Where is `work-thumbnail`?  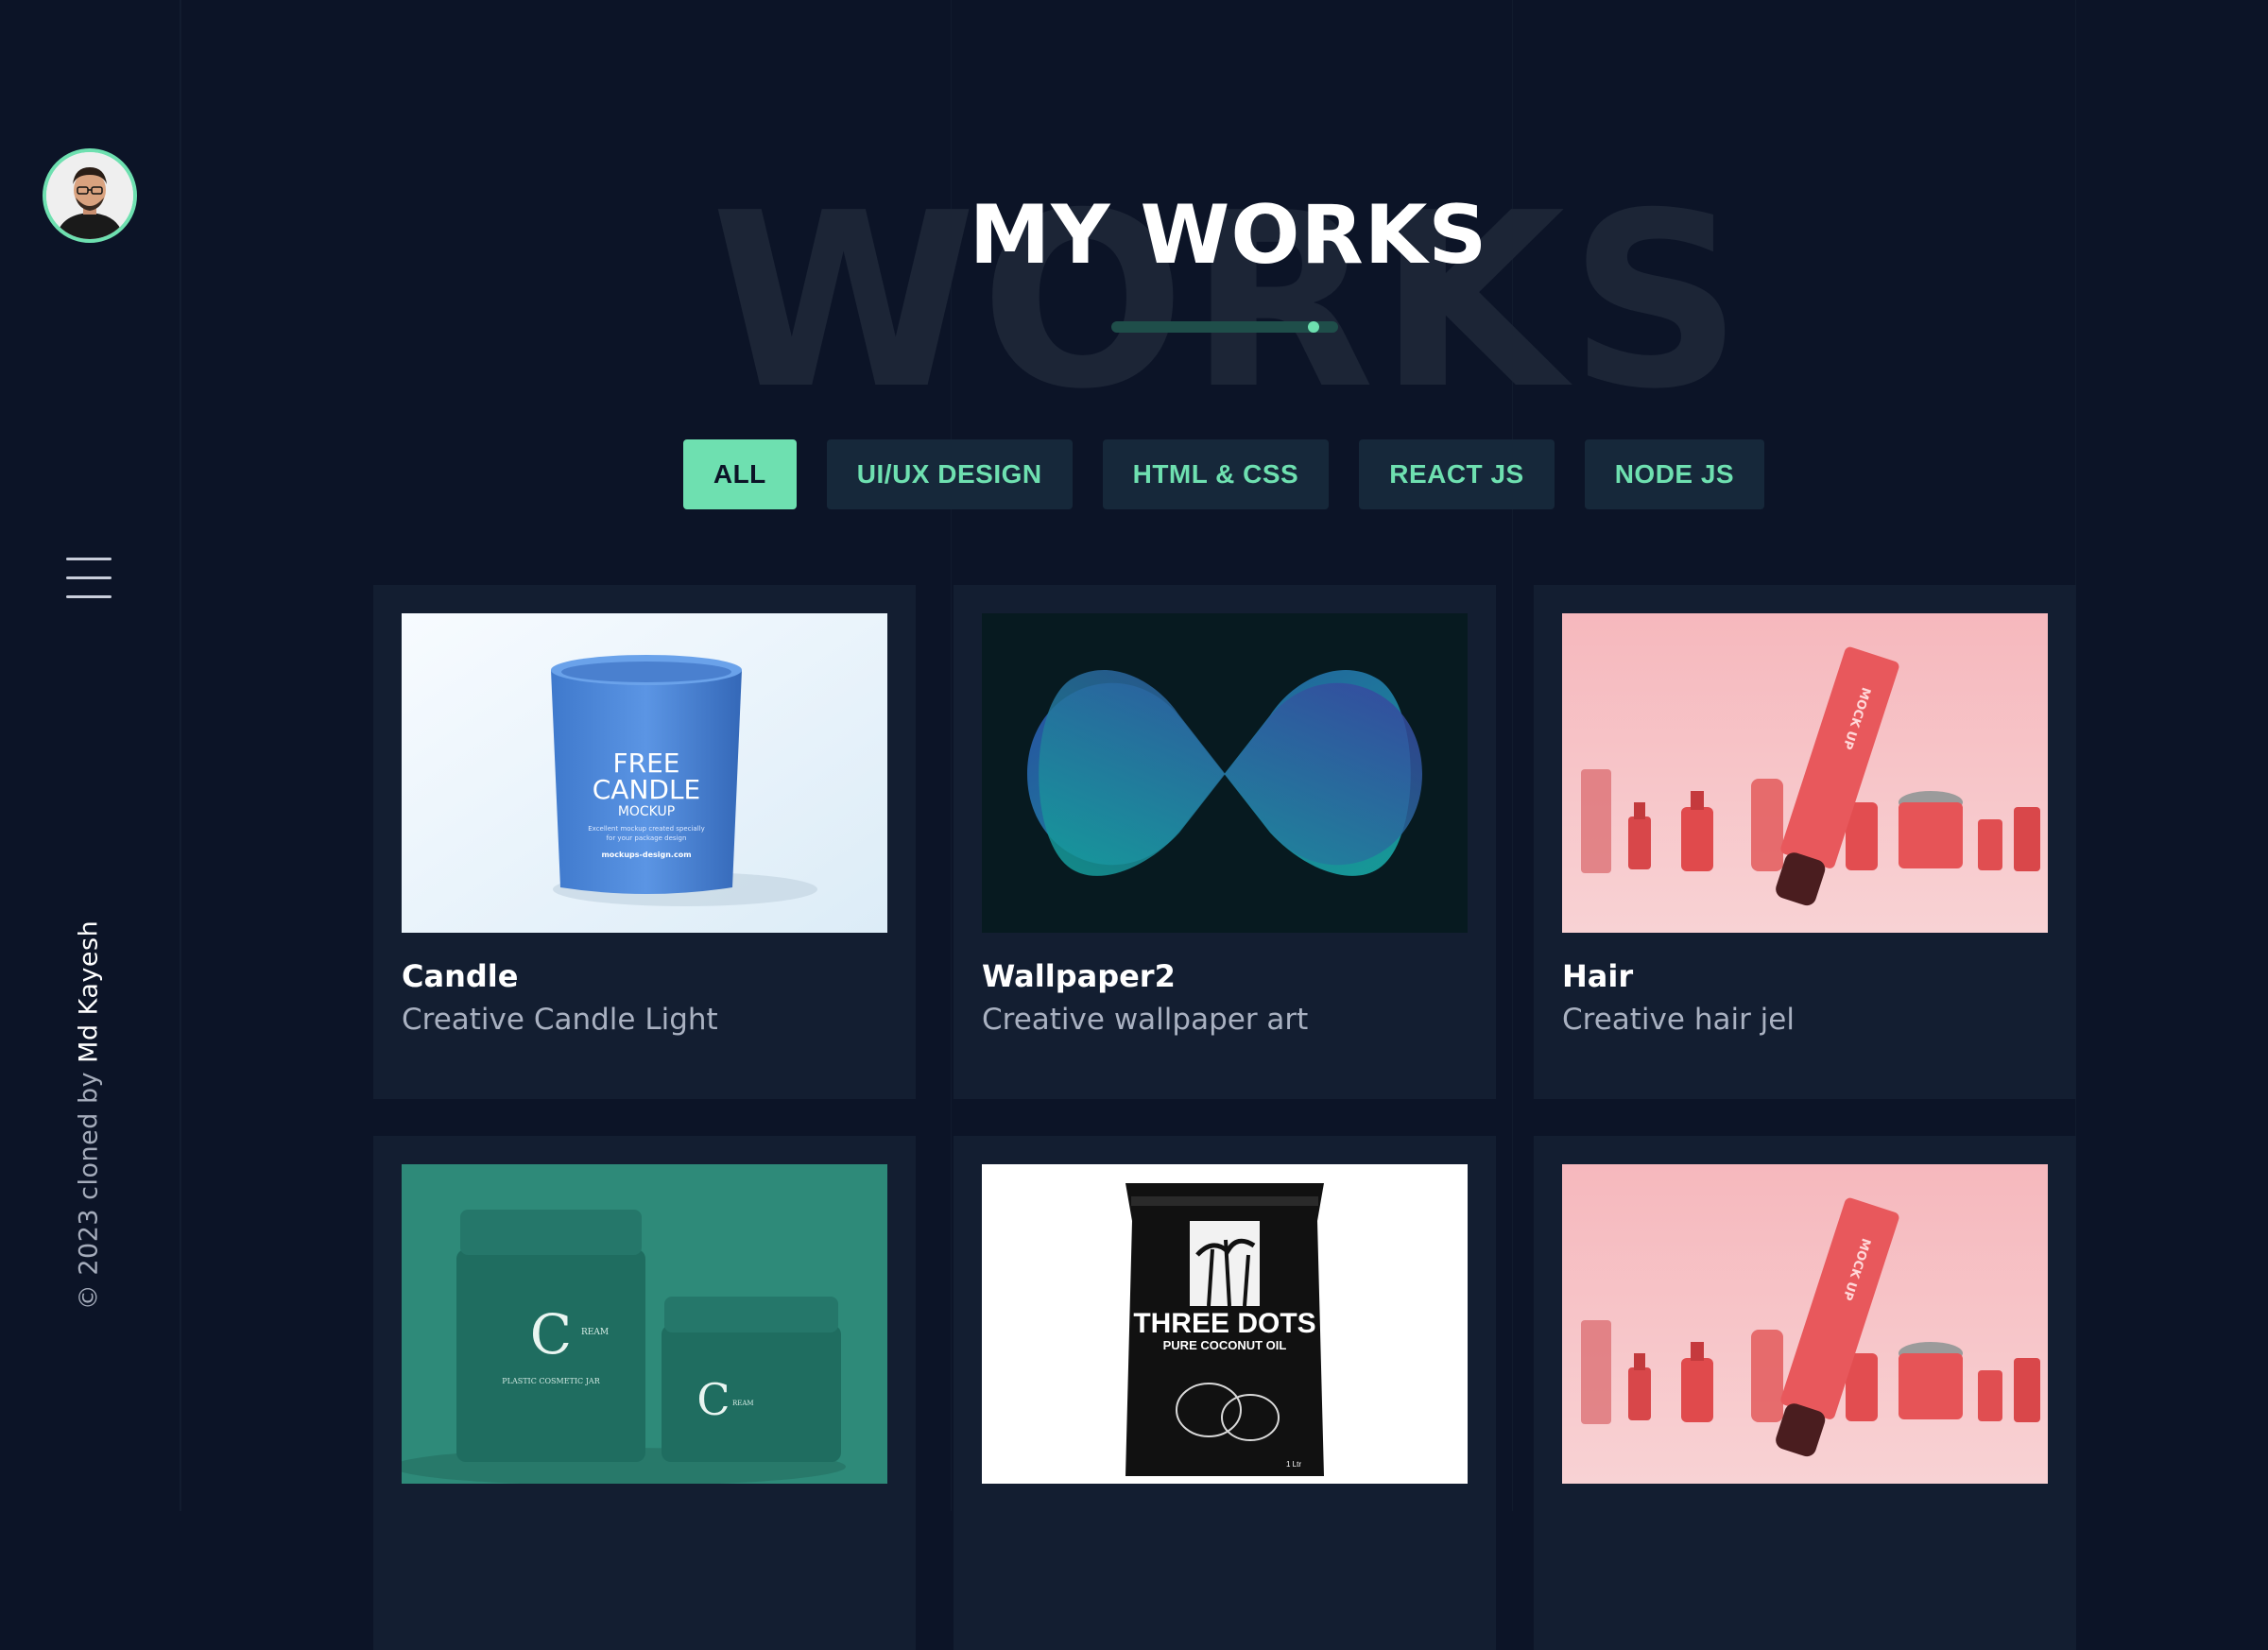 work-thumbnail is located at coordinates (1225, 773).